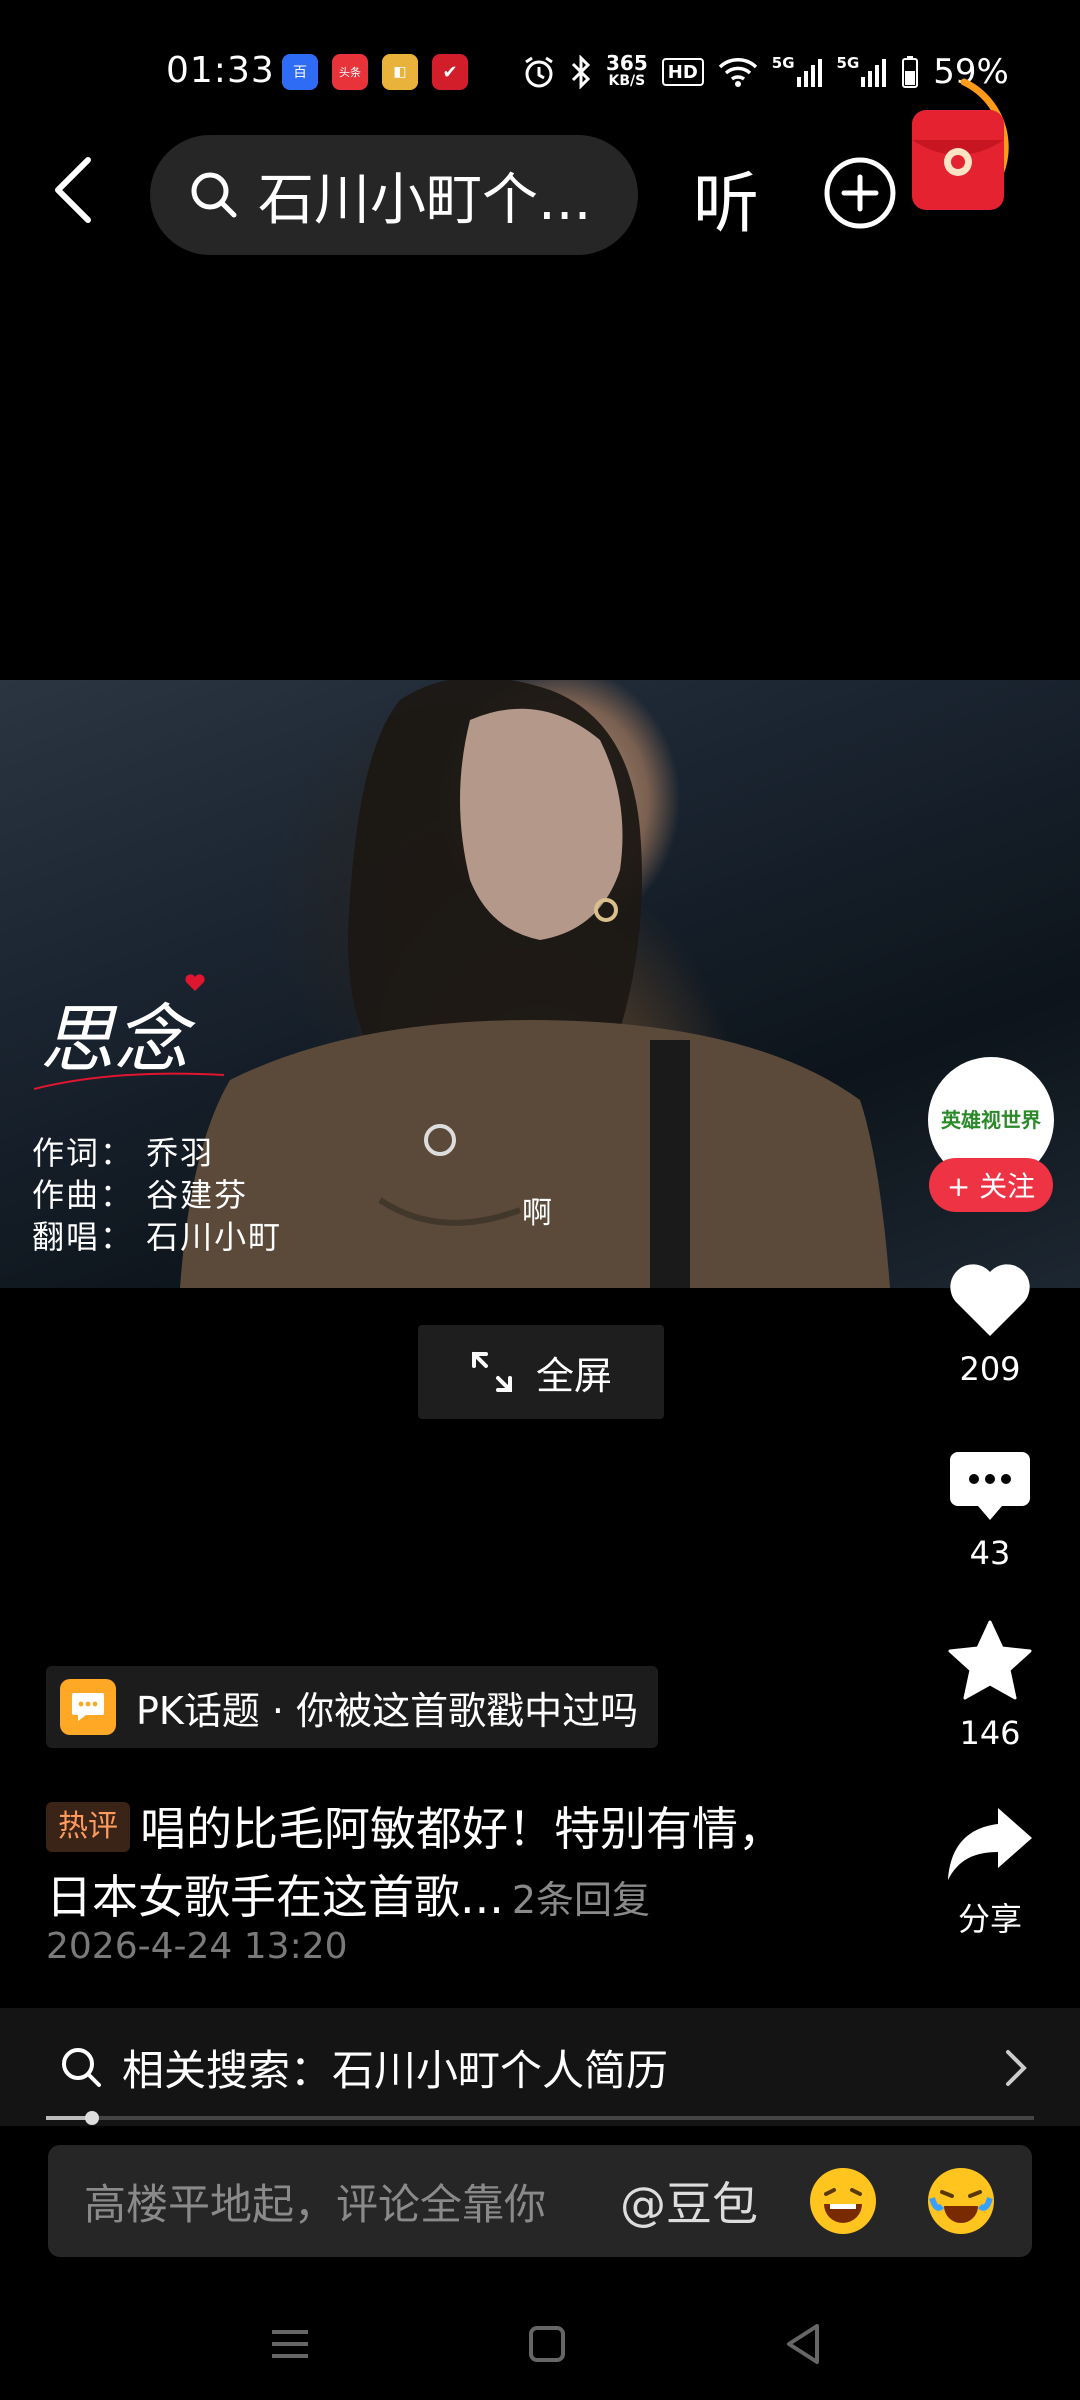 The width and height of the screenshot is (1080, 2400). What do you see at coordinates (73, 190) in the screenshot?
I see `back-arrow-icon` at bounding box center [73, 190].